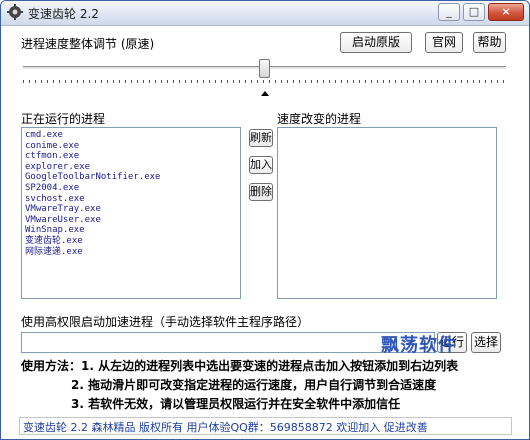 The image size is (530, 440). I want to click on minimize-button: _, so click(449, 12).